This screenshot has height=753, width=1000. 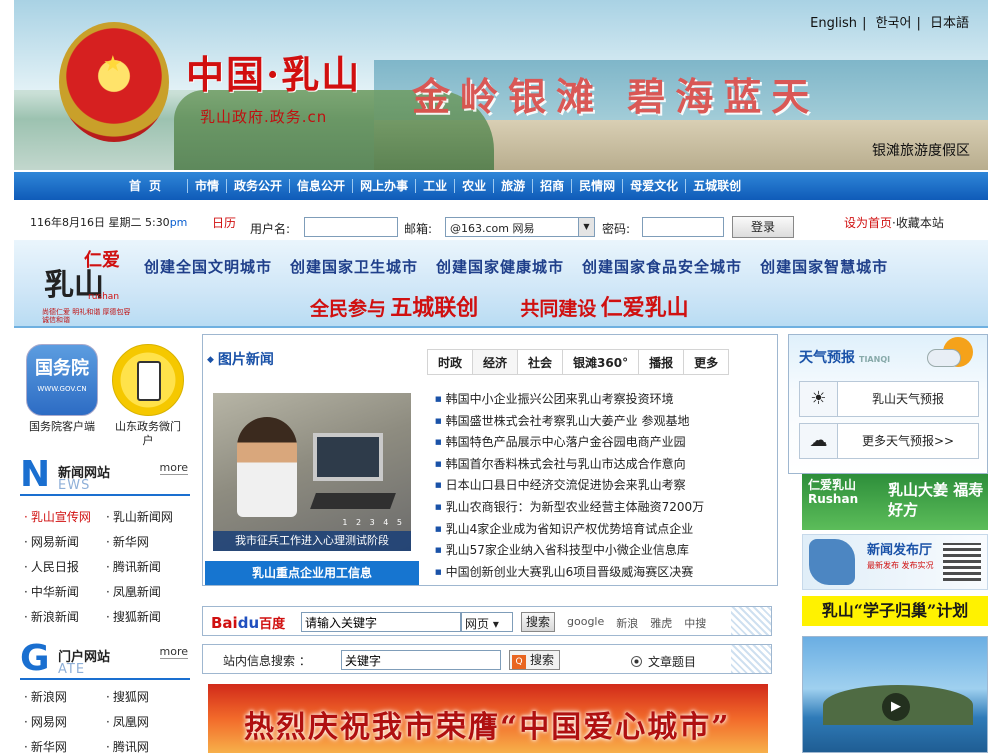 I want to click on news-item: 韩国中小企业振兴公团来乳山考察投资环境, so click(x=569, y=400).